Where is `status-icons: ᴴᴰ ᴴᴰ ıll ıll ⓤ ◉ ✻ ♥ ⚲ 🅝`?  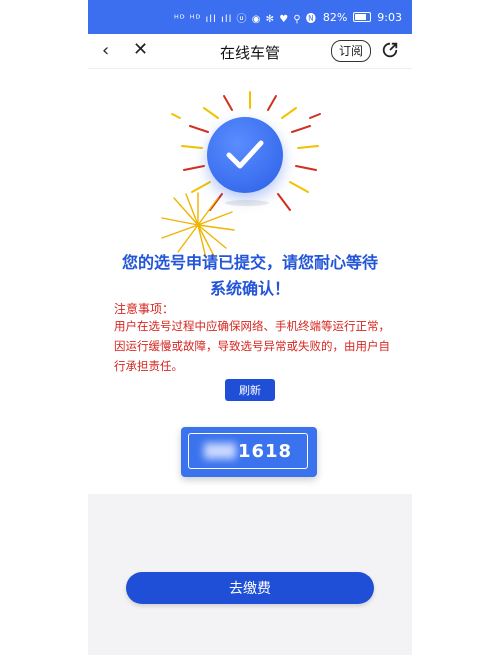 status-icons: ᴴᴰ ᴴᴰ ıll ıll ⓤ ◉ ✻ ♥ ⚲ 🅝 is located at coordinates (245, 19).